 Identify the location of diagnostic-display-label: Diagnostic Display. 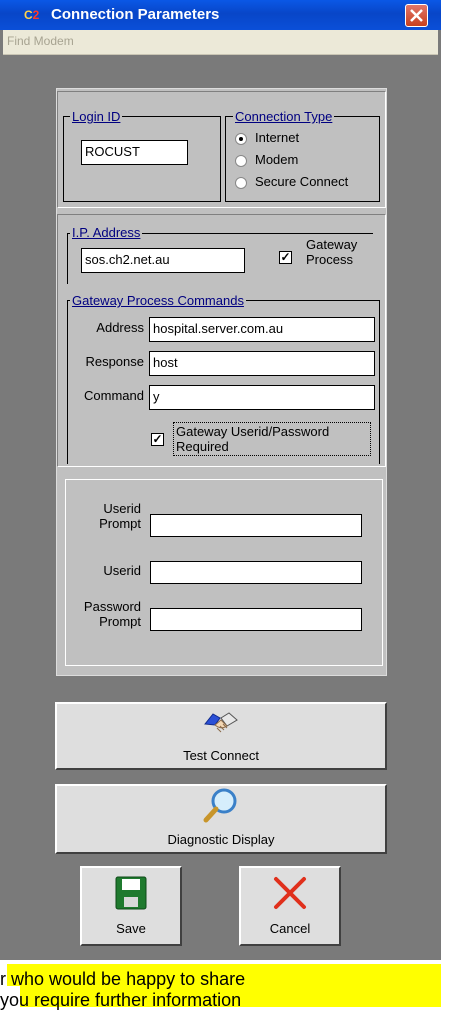
(221, 839).